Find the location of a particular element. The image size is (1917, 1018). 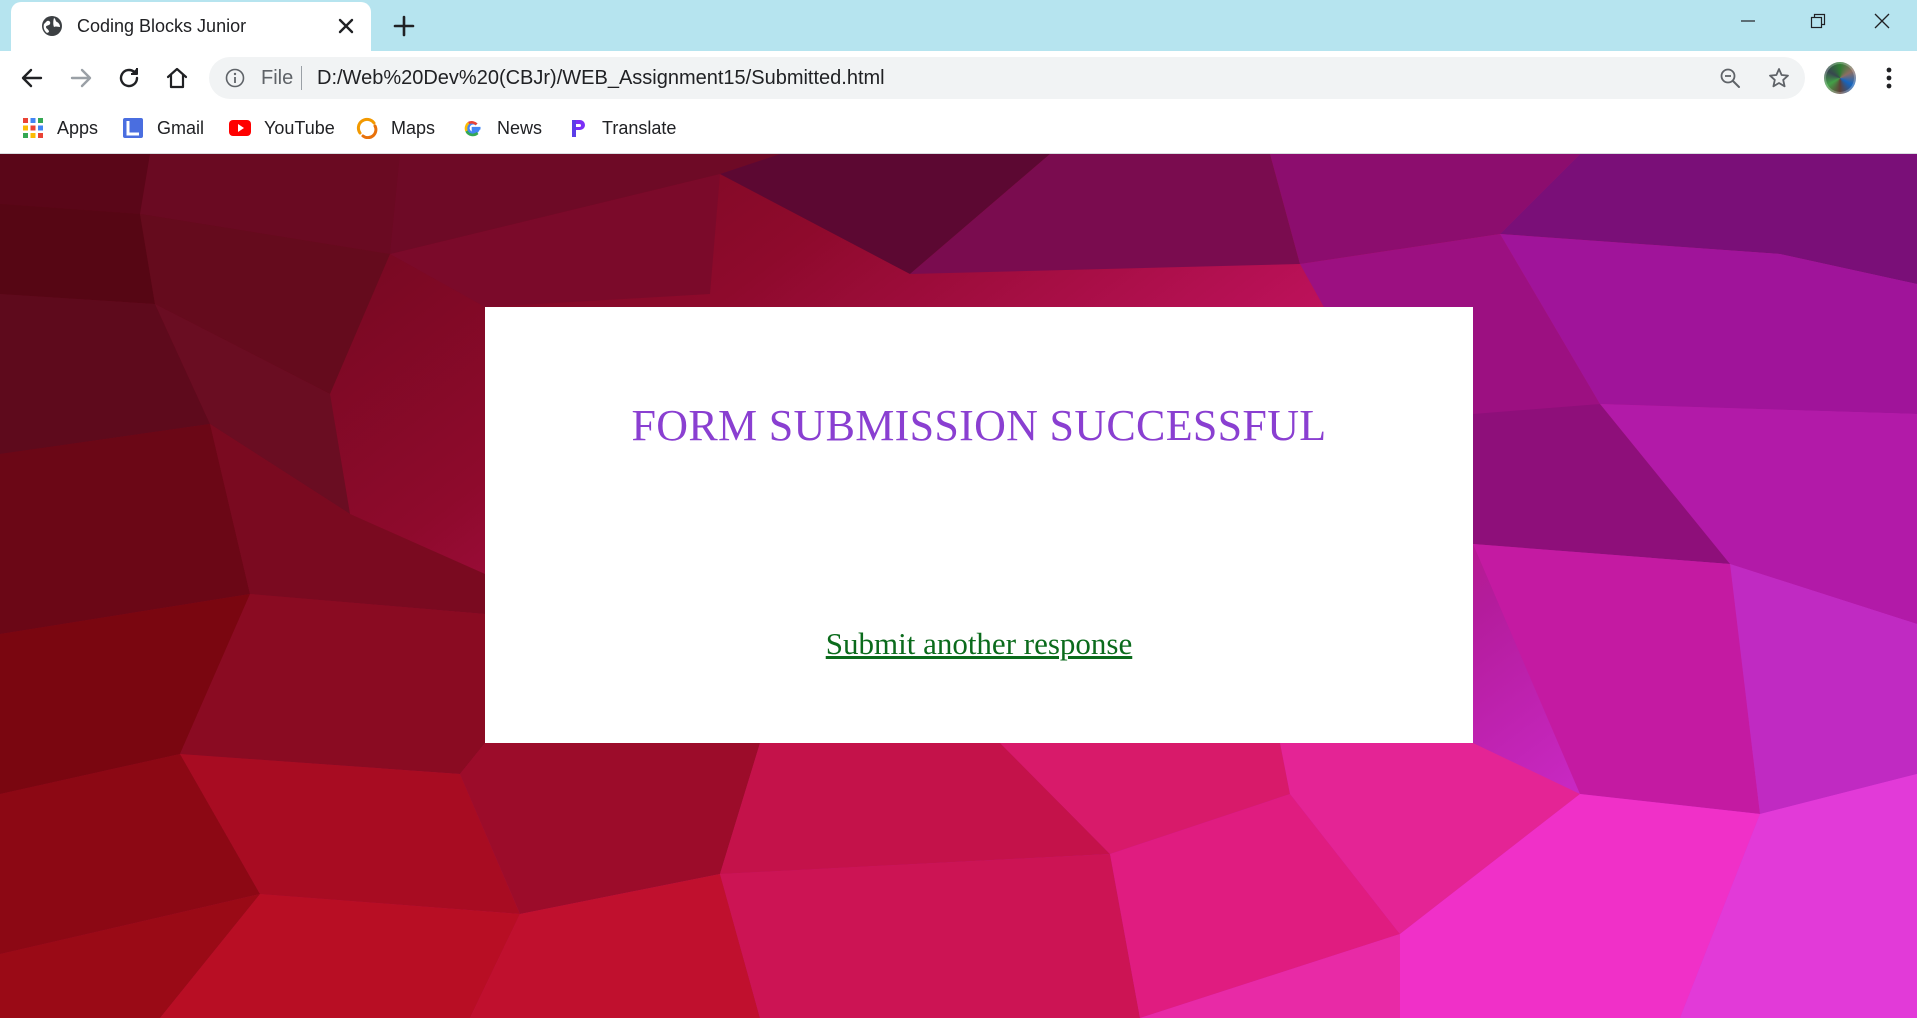

submit-another-response-link: Submit another response is located at coordinates (979, 643).